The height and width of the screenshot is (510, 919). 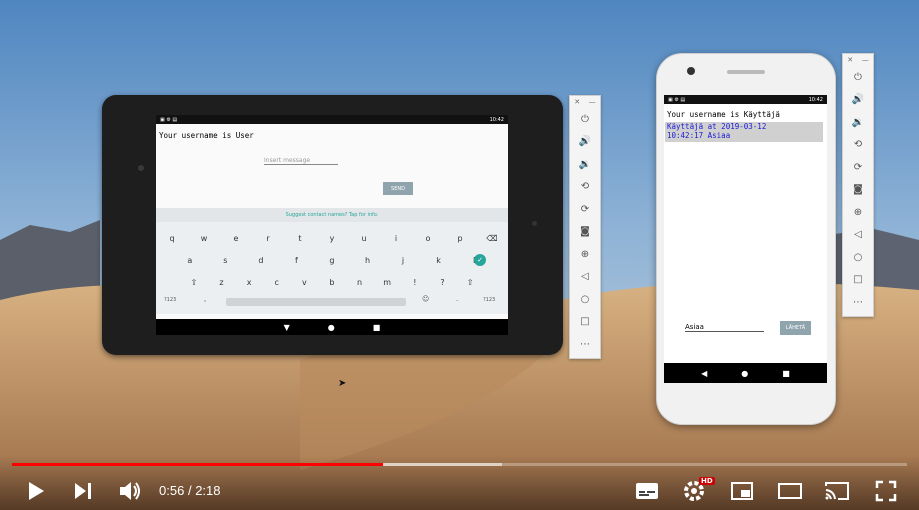 What do you see at coordinates (480, 260) in the screenshot?
I see `keyboard-enter-key: ✓` at bounding box center [480, 260].